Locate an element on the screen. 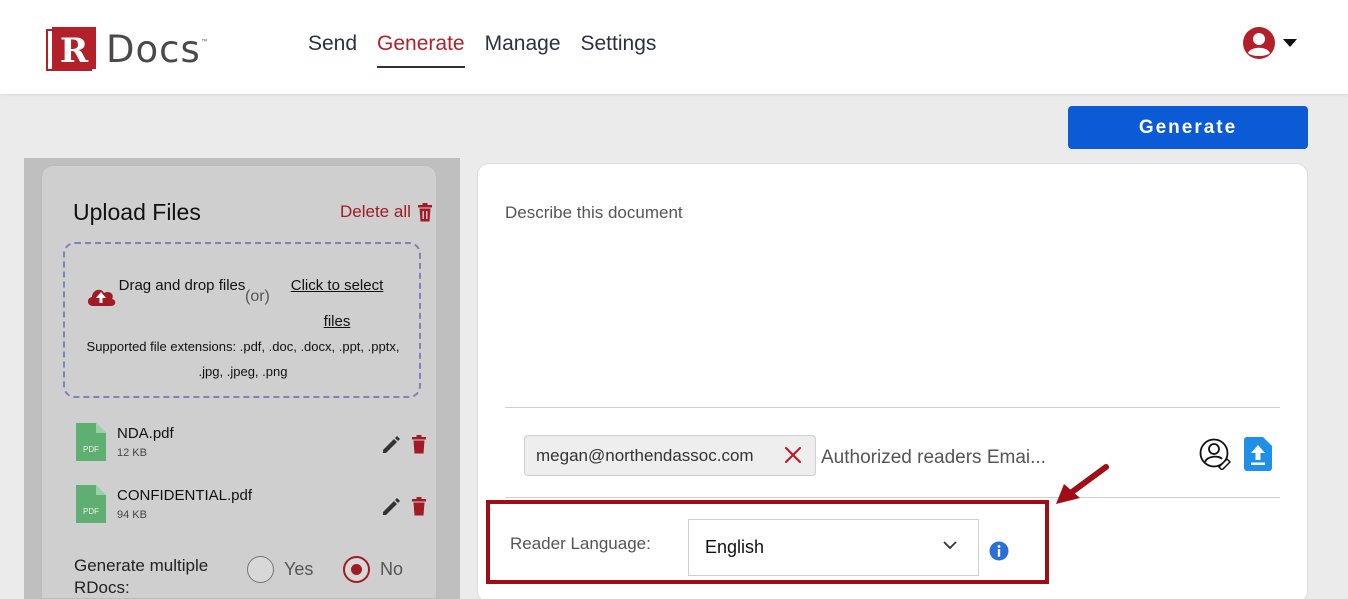  radio-no: No is located at coordinates (373, 569).